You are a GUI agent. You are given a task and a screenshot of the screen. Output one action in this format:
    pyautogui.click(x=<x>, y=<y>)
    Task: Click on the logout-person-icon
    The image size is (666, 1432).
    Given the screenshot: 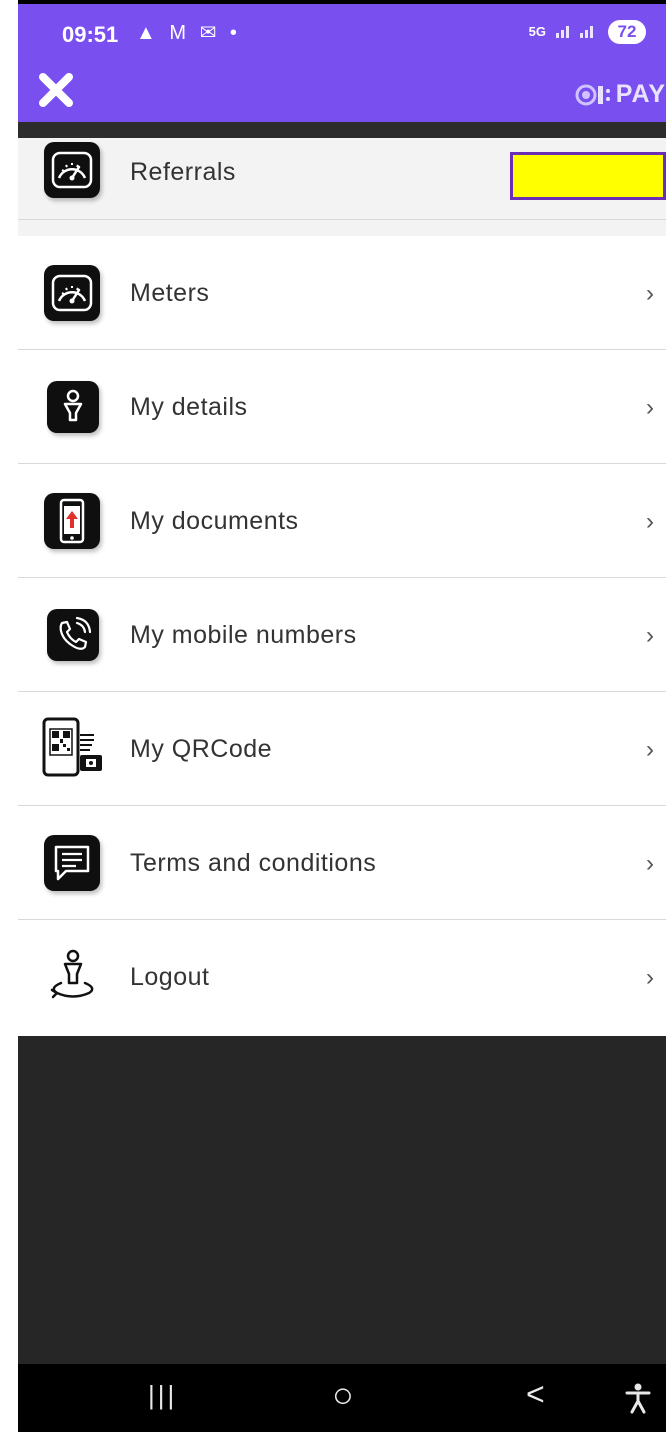 What is the action you would take?
    pyautogui.click(x=73, y=977)
    